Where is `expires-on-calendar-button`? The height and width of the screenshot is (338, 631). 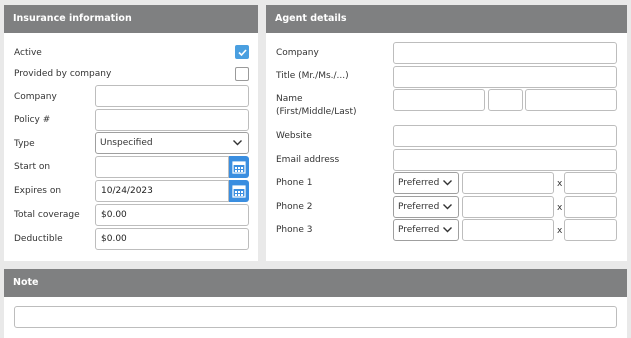
expires-on-calendar-button is located at coordinates (239, 191).